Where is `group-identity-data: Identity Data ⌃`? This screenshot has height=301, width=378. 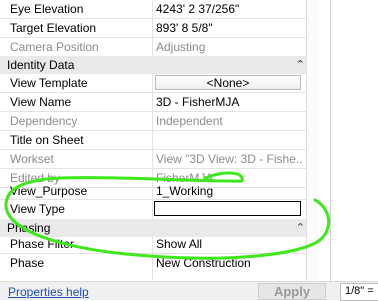 group-identity-data: Identity Data ⌃ is located at coordinates (158, 65).